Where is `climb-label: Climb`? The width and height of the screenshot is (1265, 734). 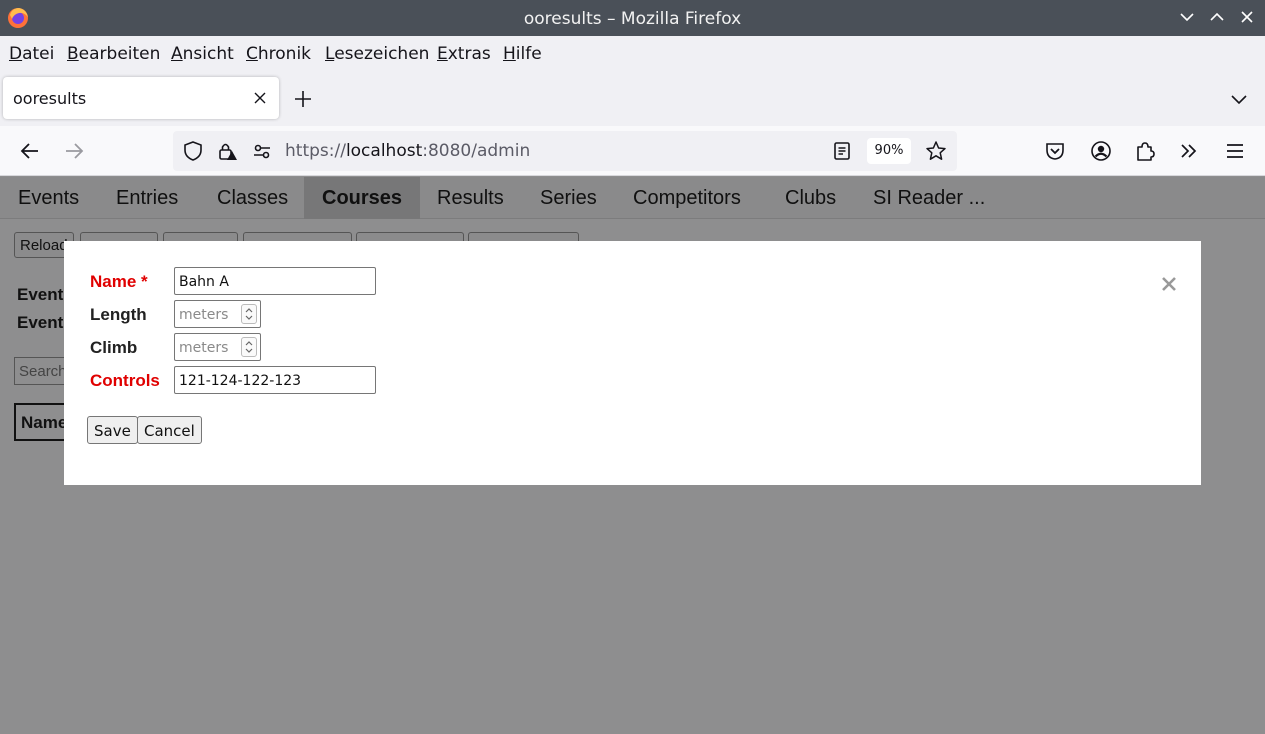 climb-label: Climb is located at coordinates (114, 347).